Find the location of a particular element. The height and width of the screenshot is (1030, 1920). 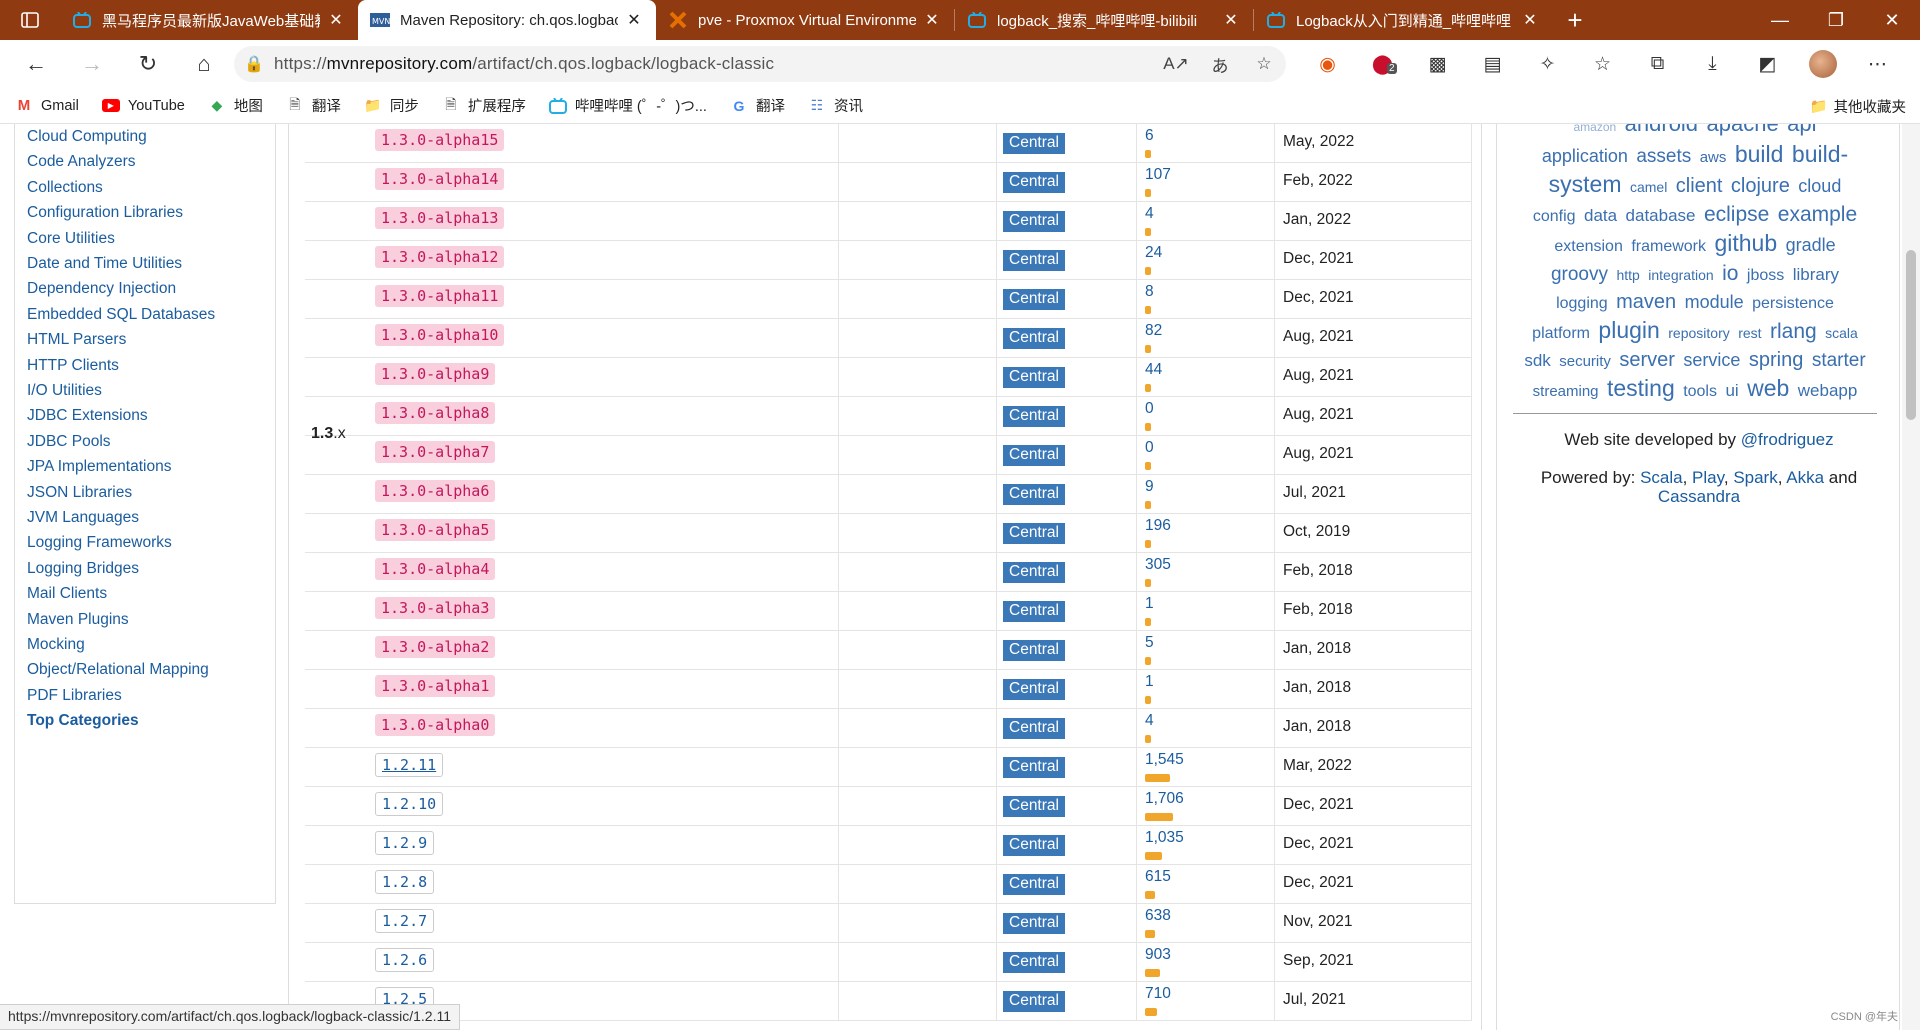

tag-link: server is located at coordinates (1647, 360).